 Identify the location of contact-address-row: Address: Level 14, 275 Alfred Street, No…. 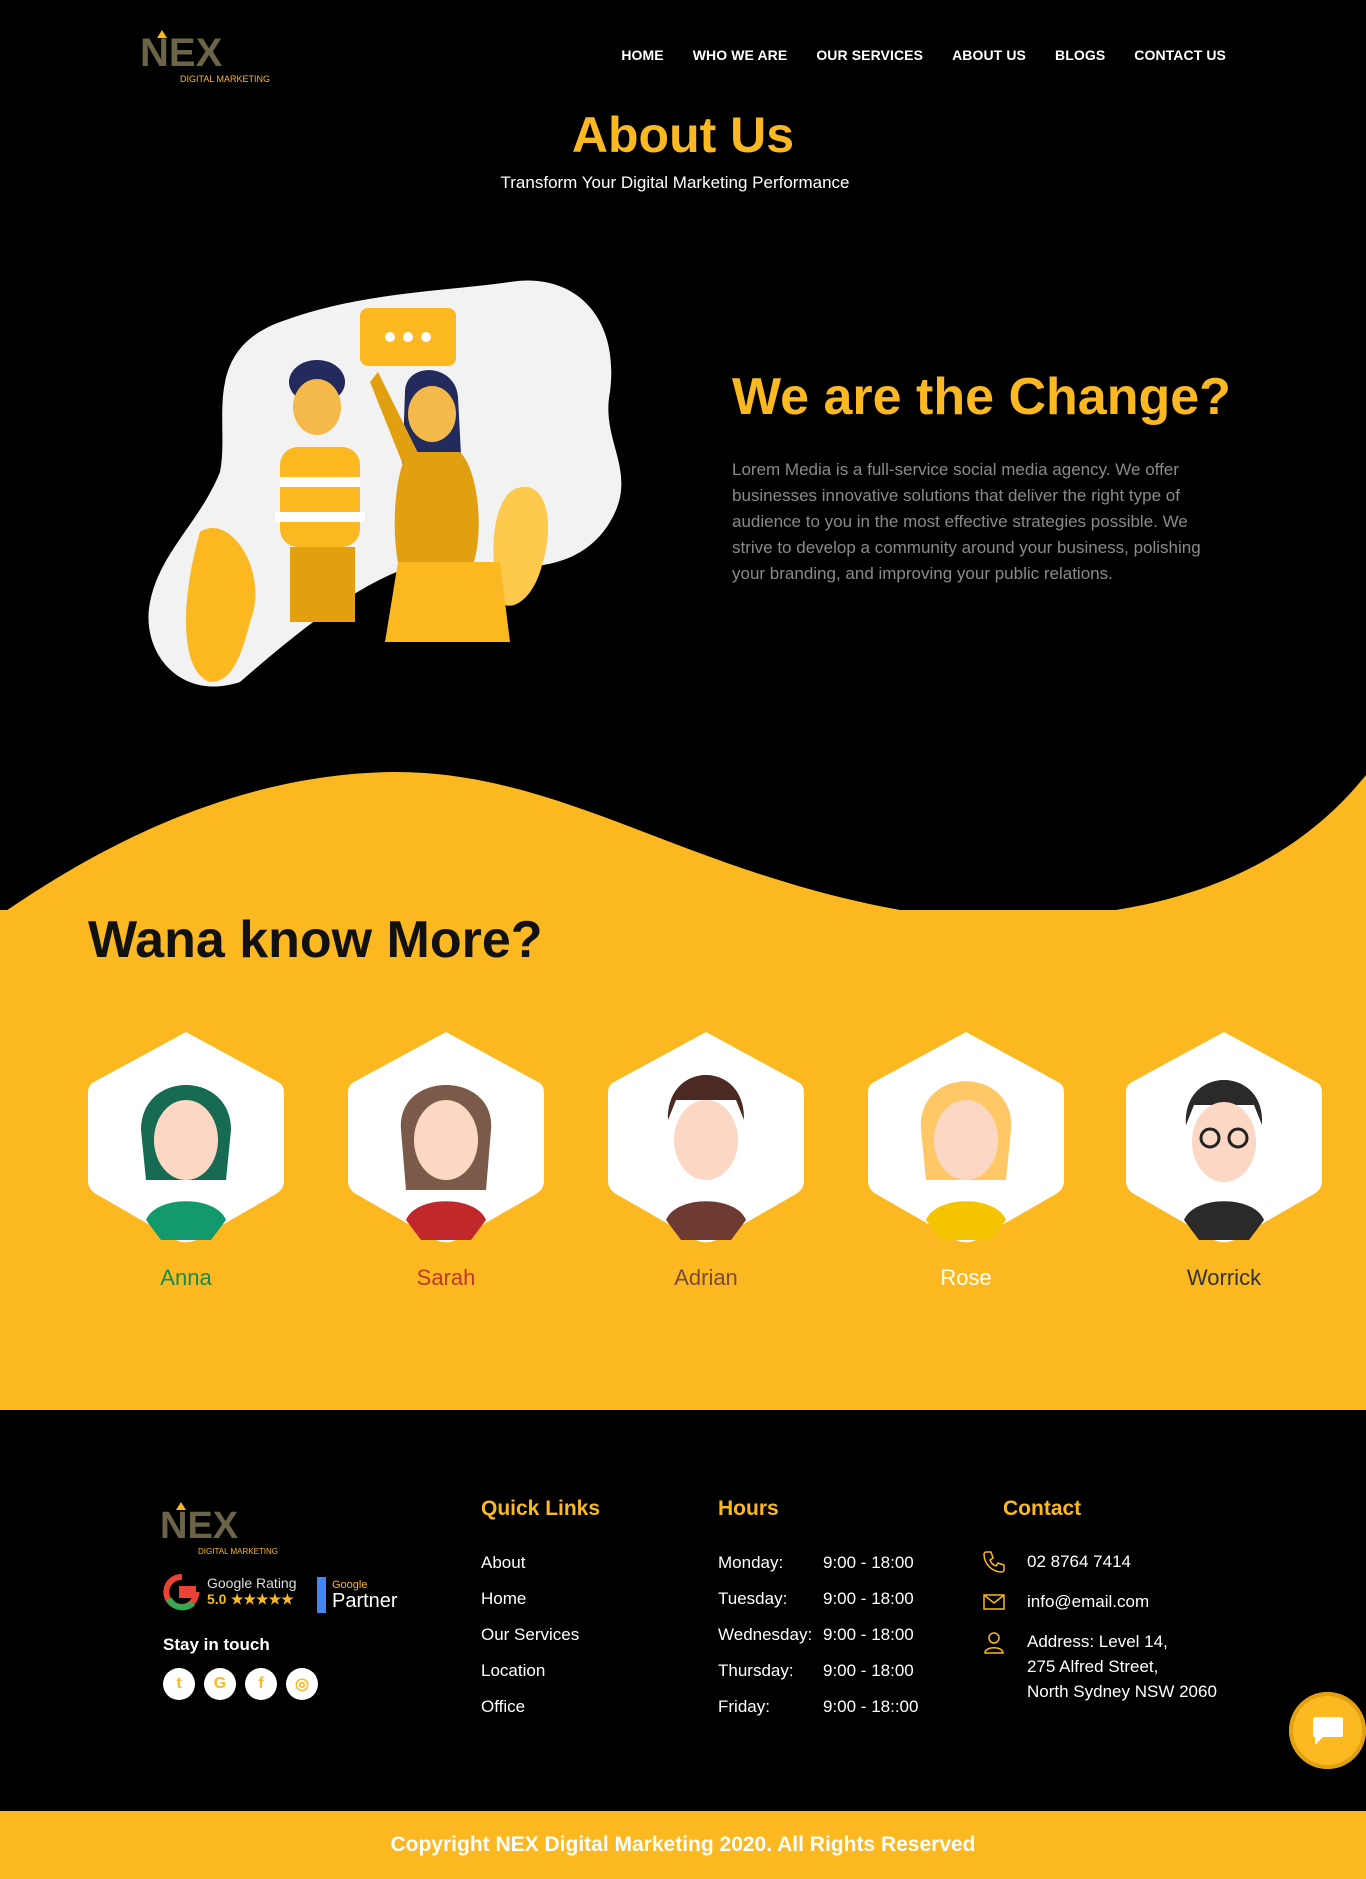
(1099, 1666).